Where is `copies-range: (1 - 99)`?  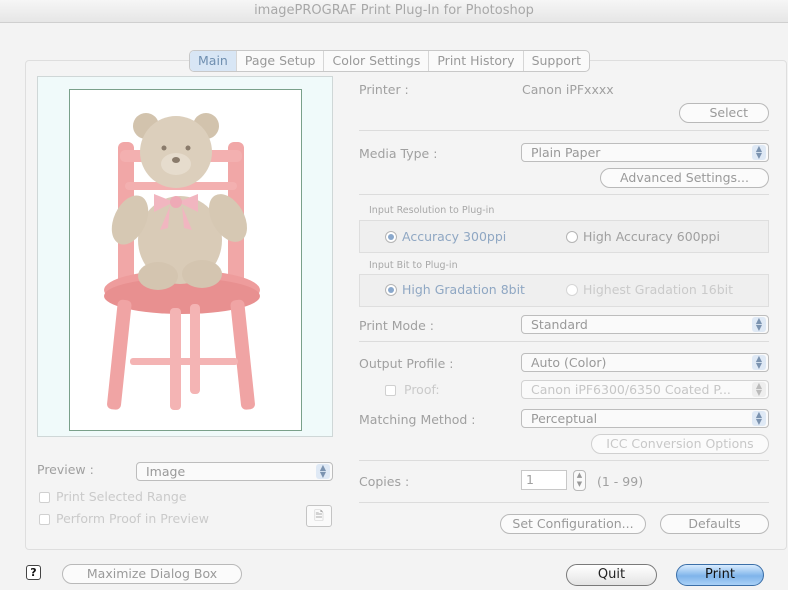 copies-range: (1 - 99) is located at coordinates (620, 481).